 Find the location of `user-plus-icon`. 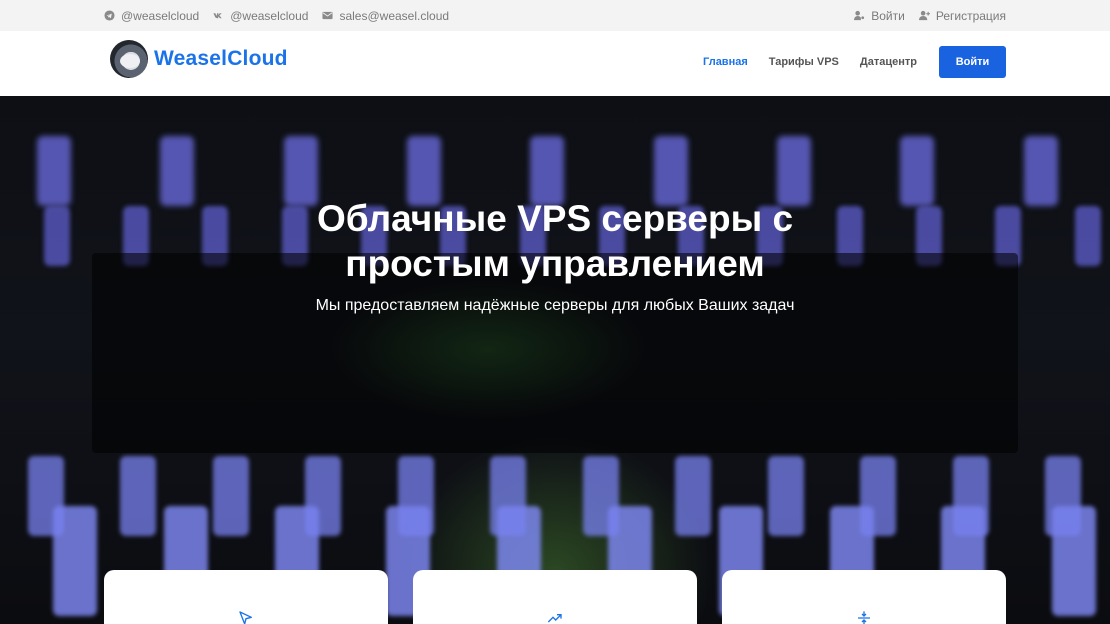

user-plus-icon is located at coordinates (924, 15).